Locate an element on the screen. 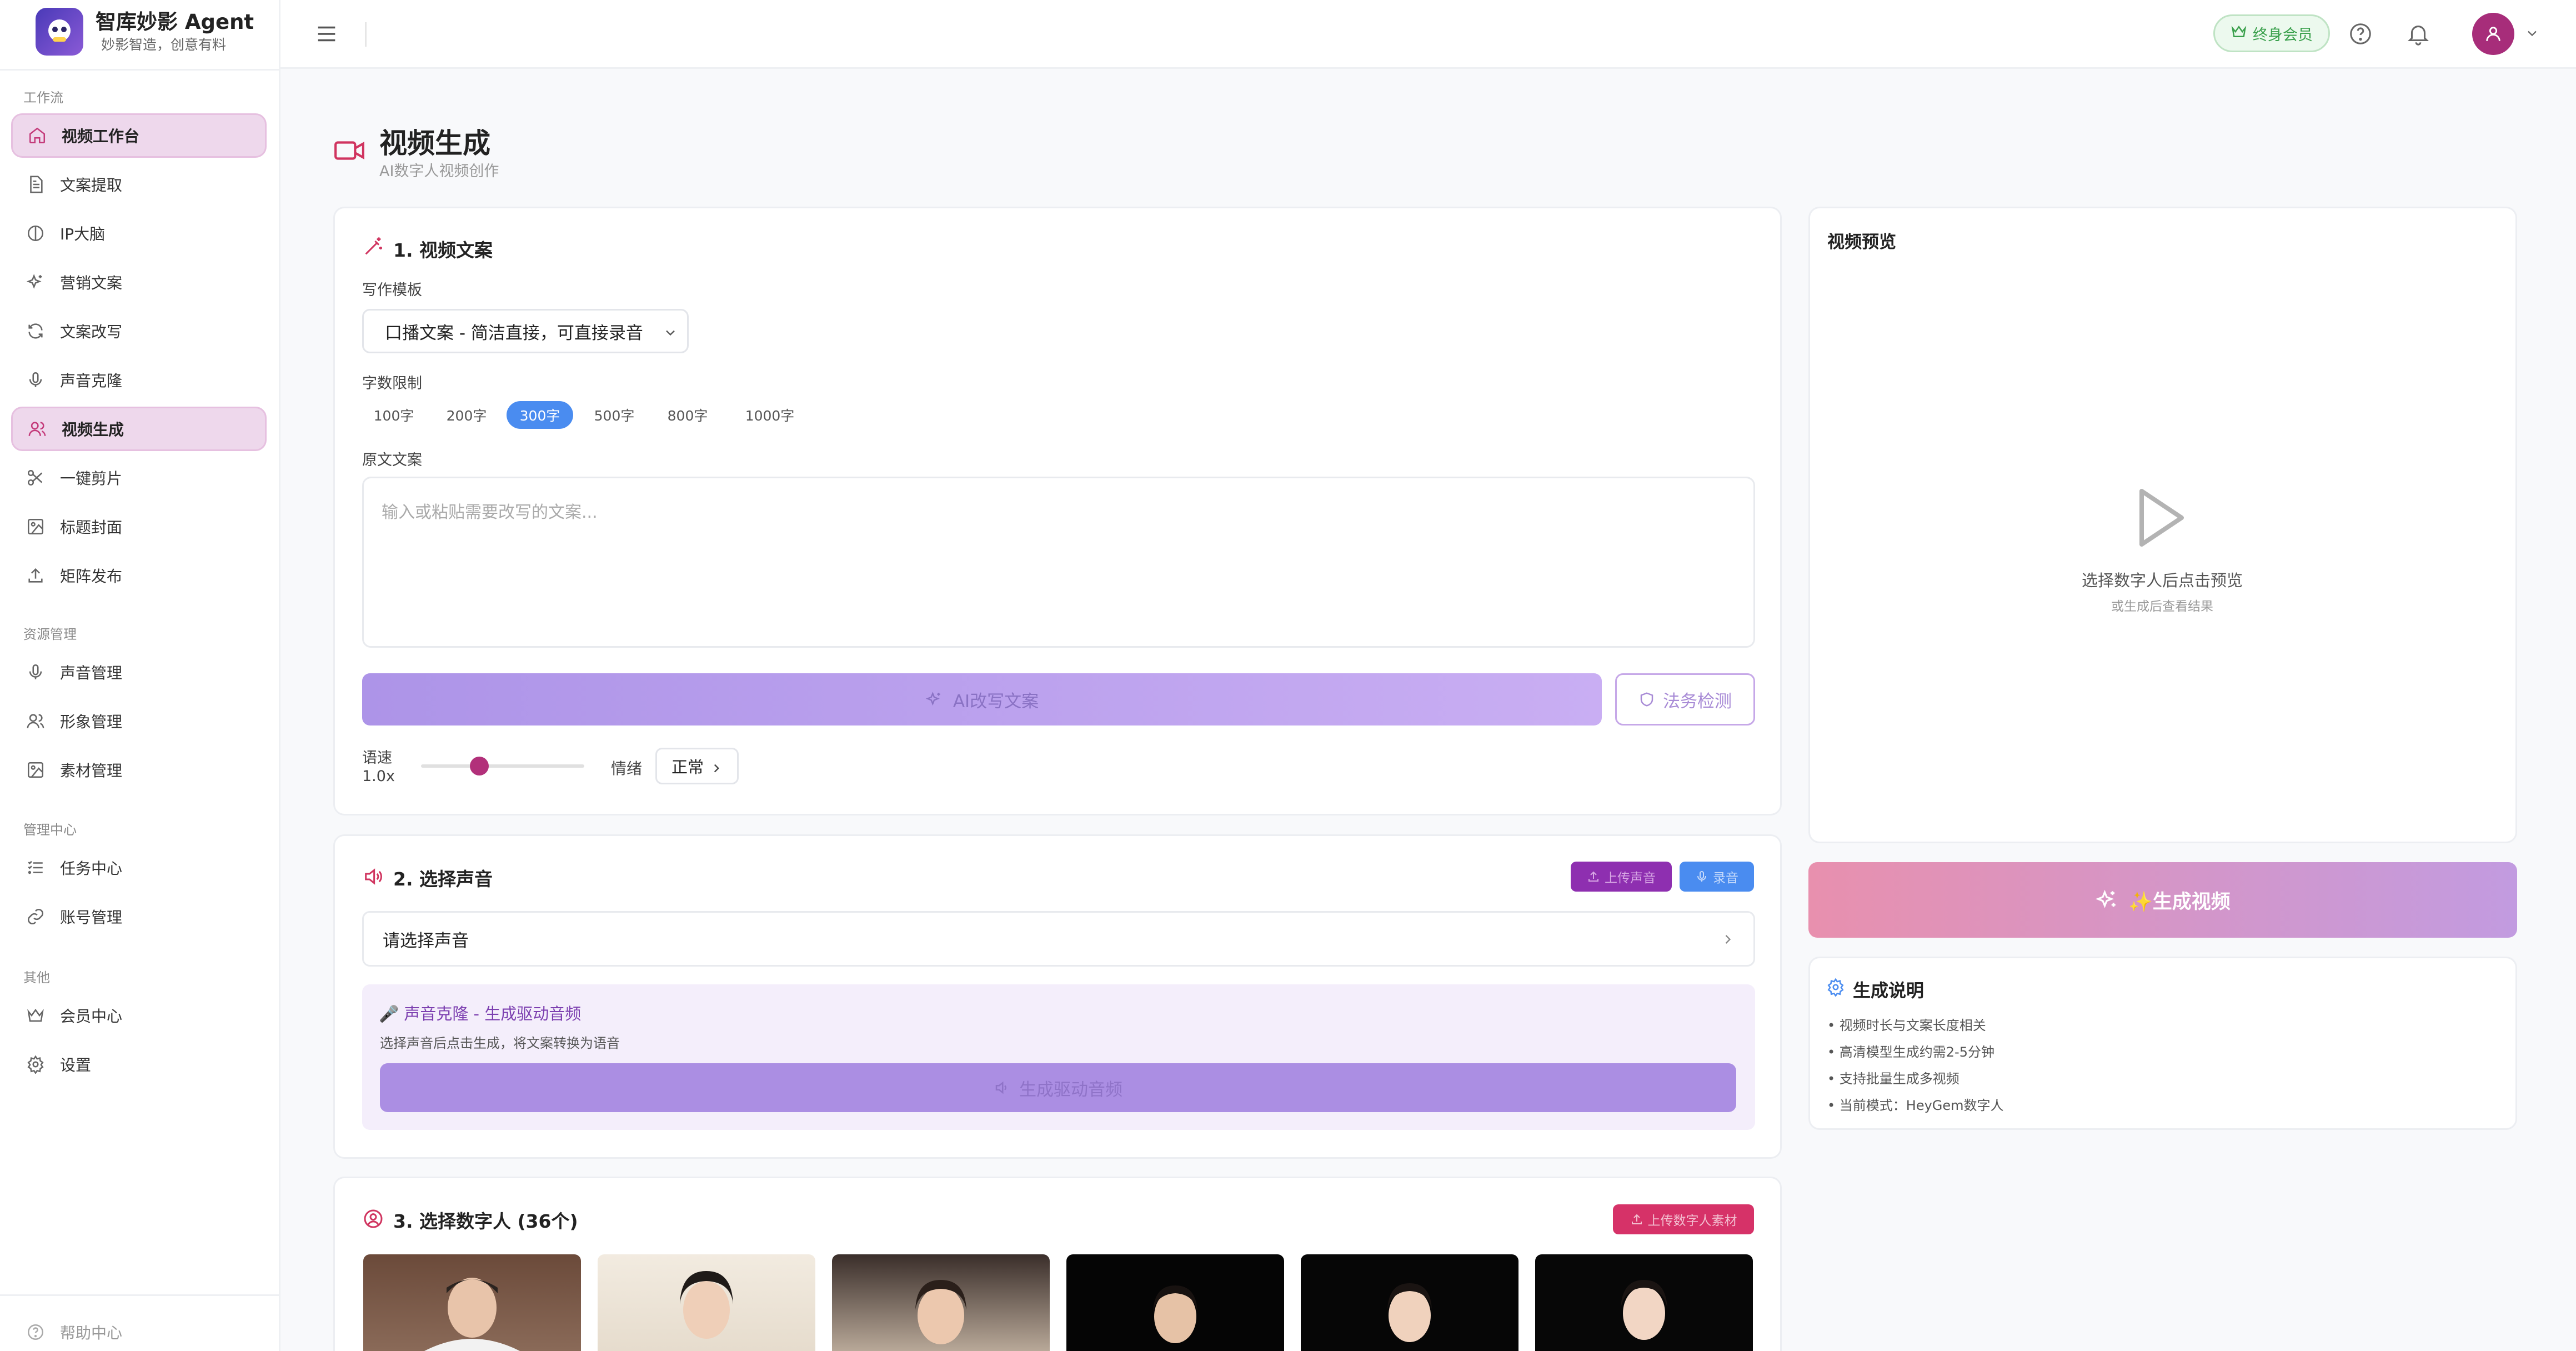 The height and width of the screenshot is (1351, 2576). legal-check-button: 法务检测 is located at coordinates (1685, 699).